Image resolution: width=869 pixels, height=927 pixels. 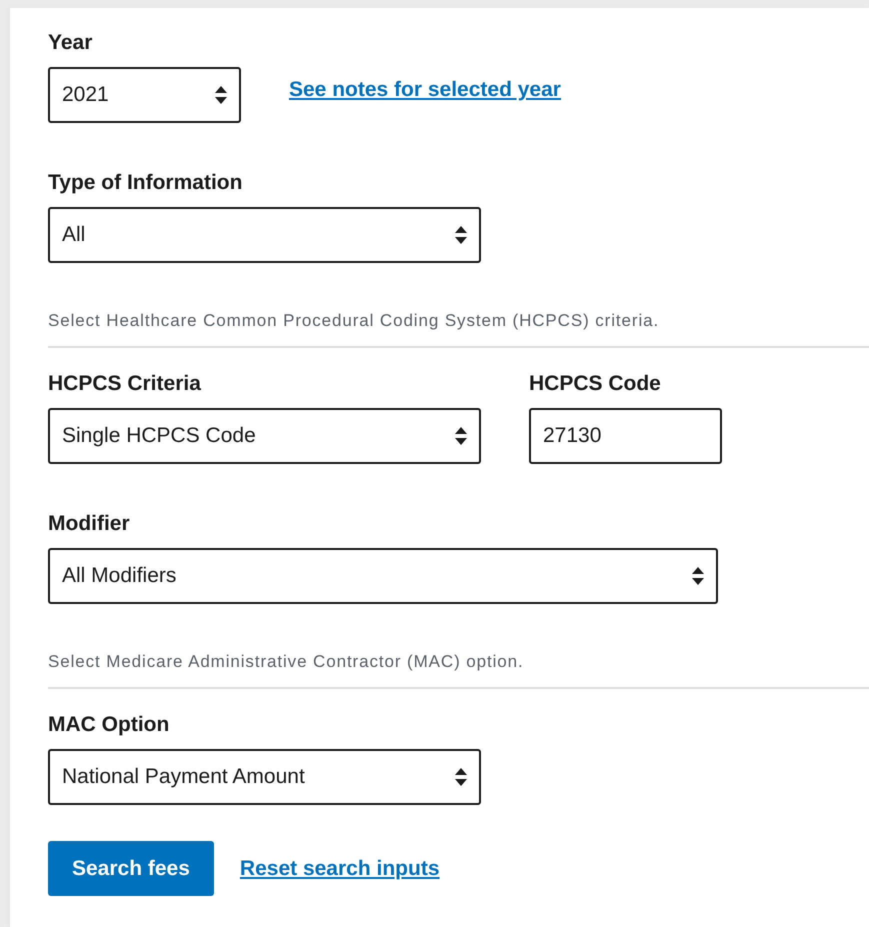 I want to click on input-field: 27130, so click(x=625, y=436).